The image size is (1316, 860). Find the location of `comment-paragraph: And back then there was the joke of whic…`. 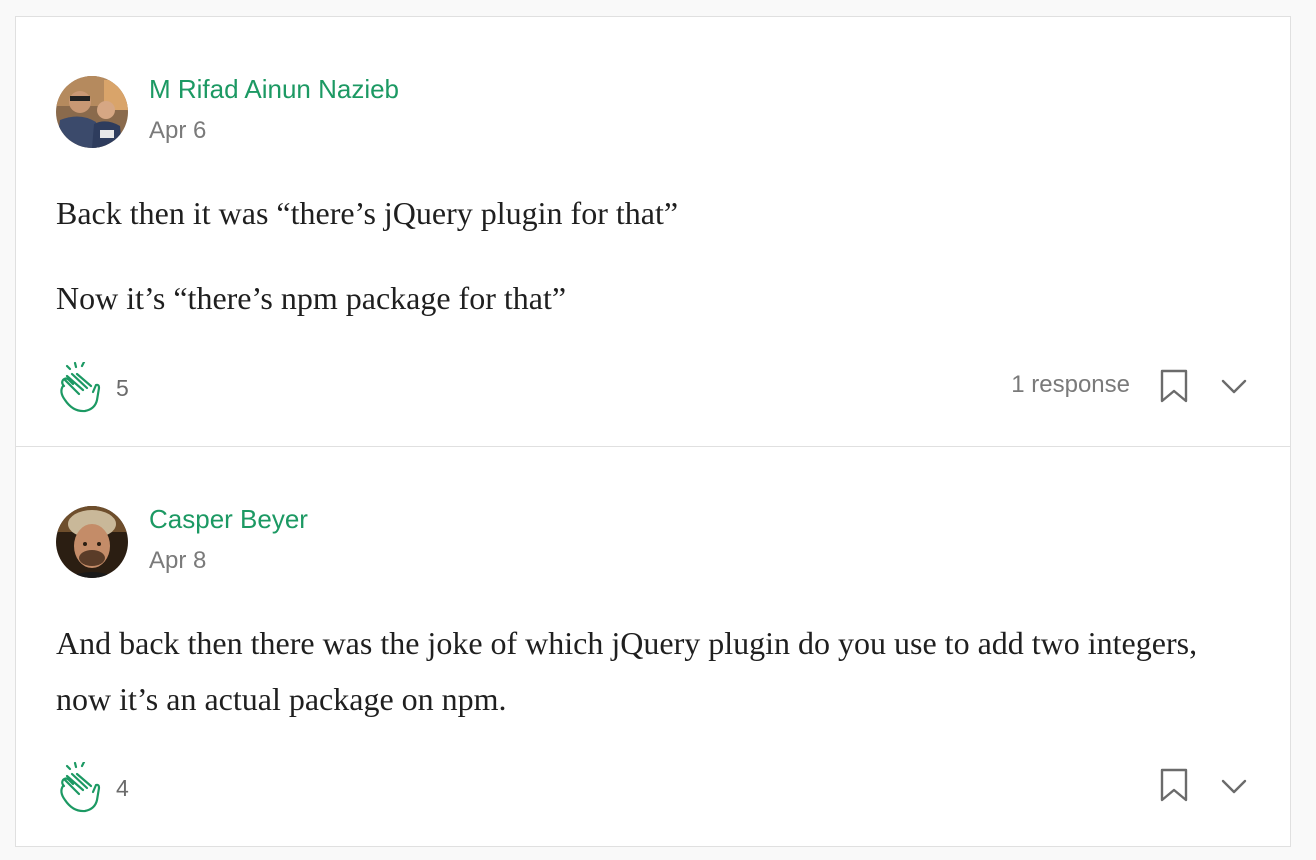

comment-paragraph: And back then there was the joke of whic… is located at coordinates (627, 671).